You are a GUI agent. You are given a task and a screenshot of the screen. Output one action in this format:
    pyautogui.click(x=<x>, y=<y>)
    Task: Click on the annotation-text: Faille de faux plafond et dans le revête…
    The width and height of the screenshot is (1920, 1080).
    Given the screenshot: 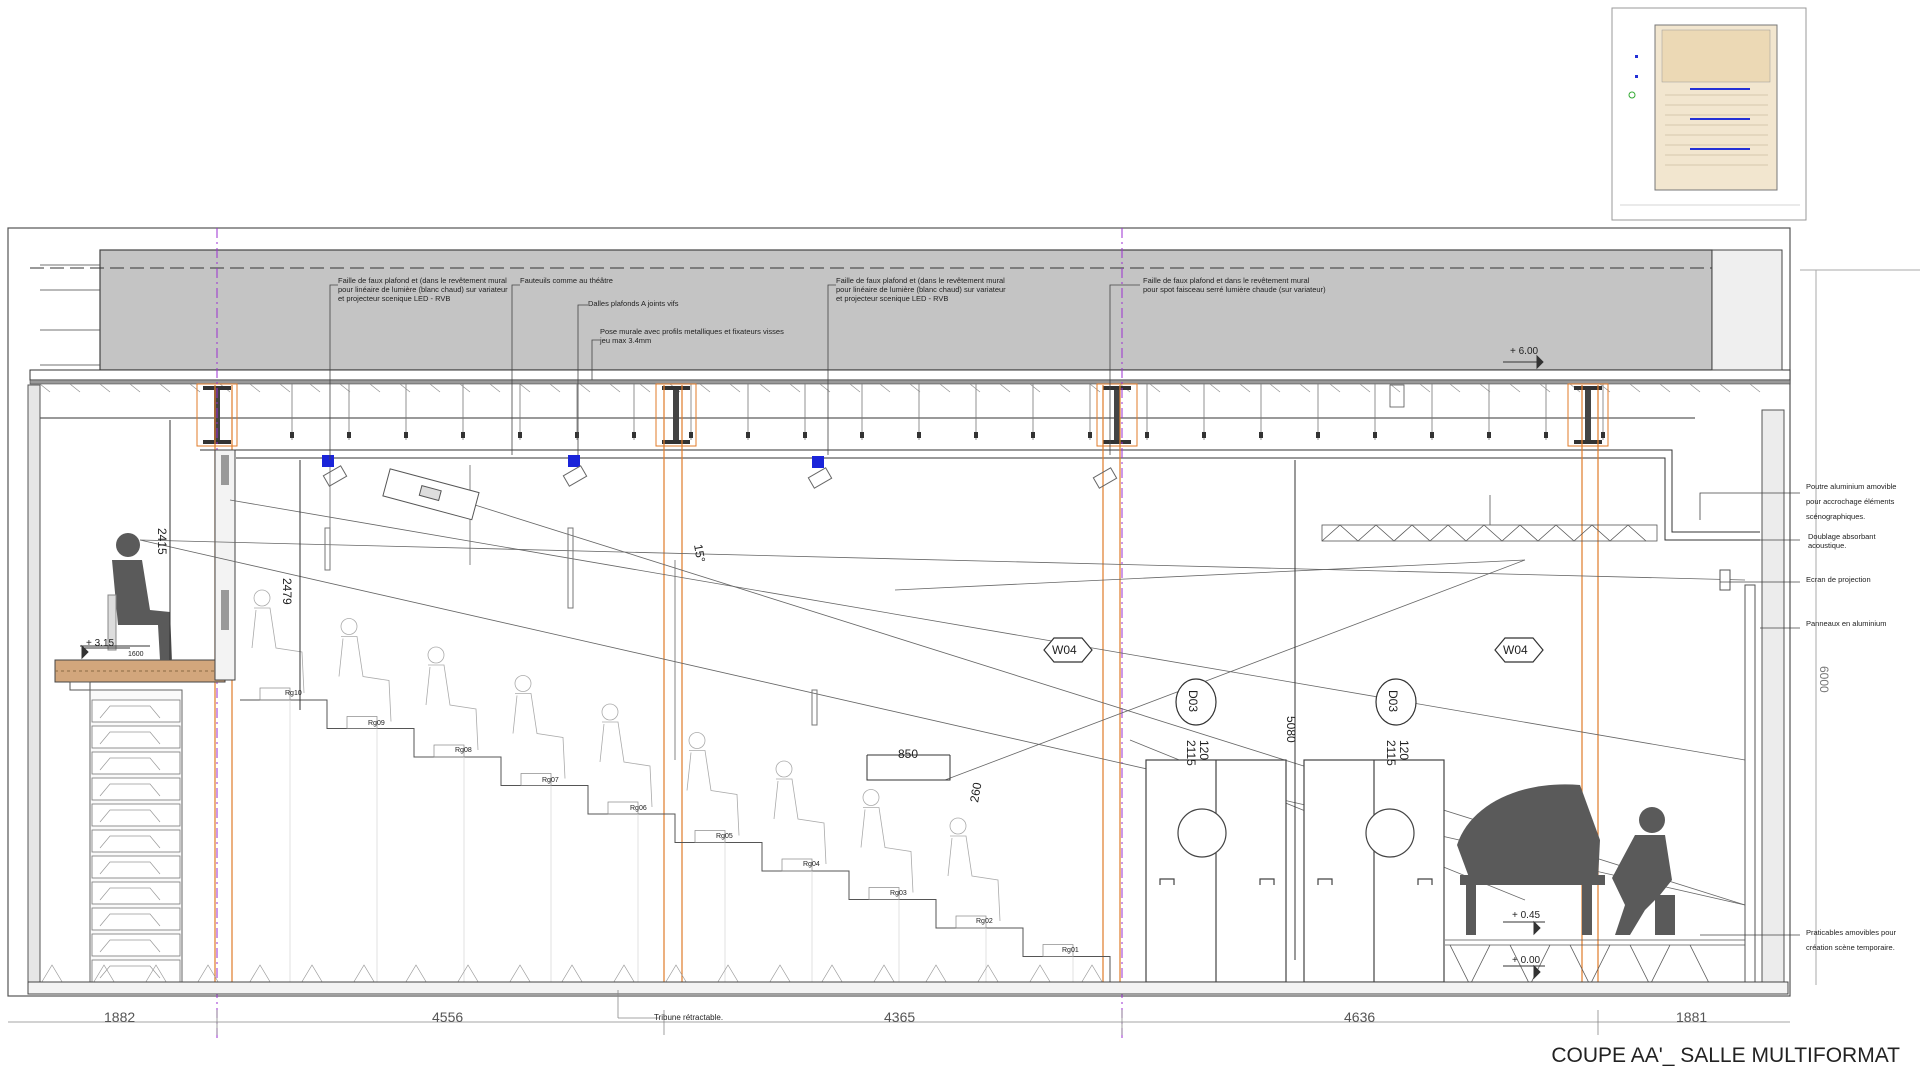 What is the action you would take?
    pyautogui.click(x=1226, y=280)
    